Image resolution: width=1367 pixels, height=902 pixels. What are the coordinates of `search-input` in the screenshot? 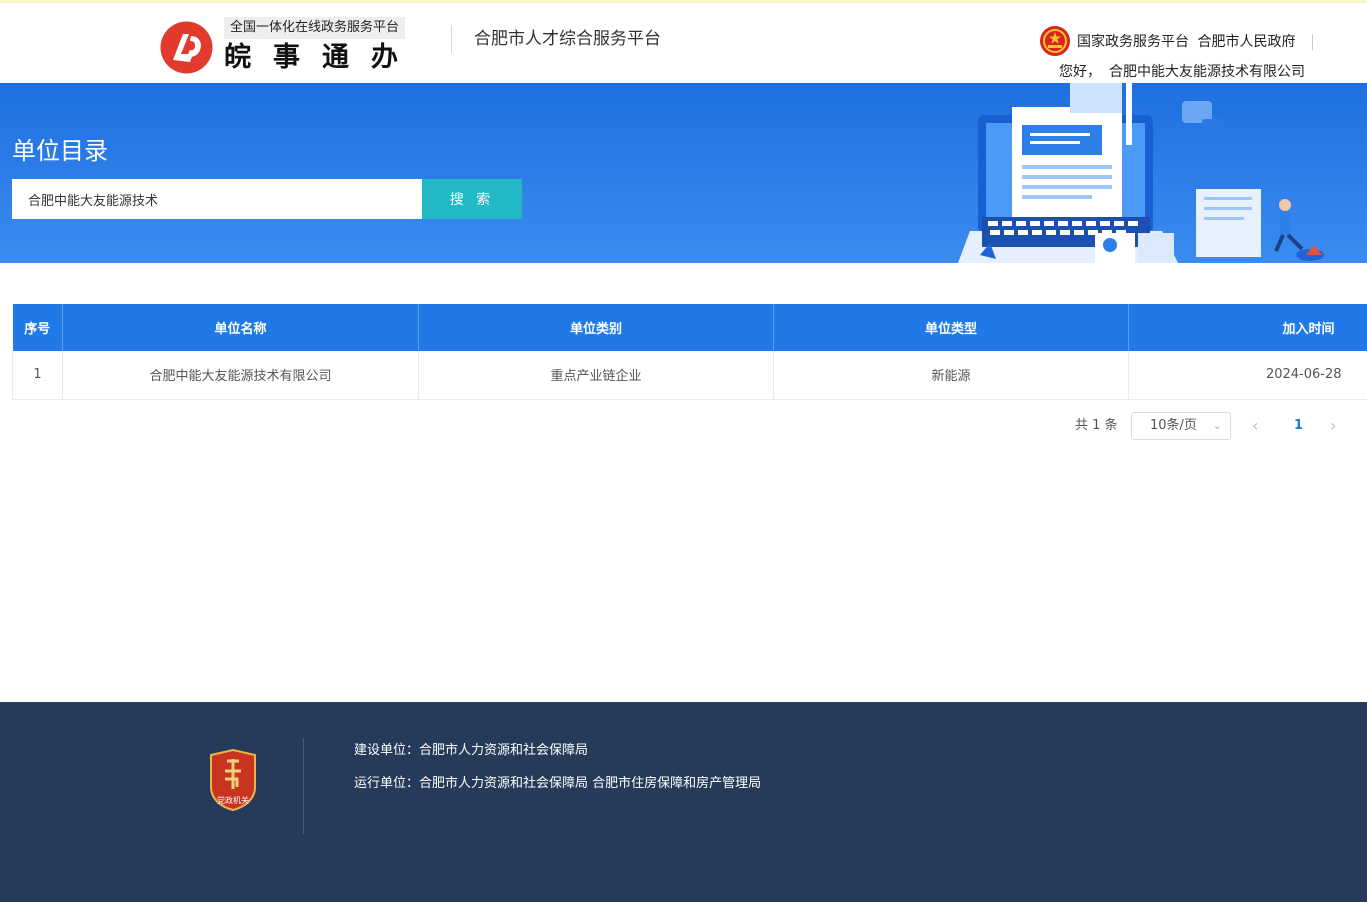 It's located at (217, 199).